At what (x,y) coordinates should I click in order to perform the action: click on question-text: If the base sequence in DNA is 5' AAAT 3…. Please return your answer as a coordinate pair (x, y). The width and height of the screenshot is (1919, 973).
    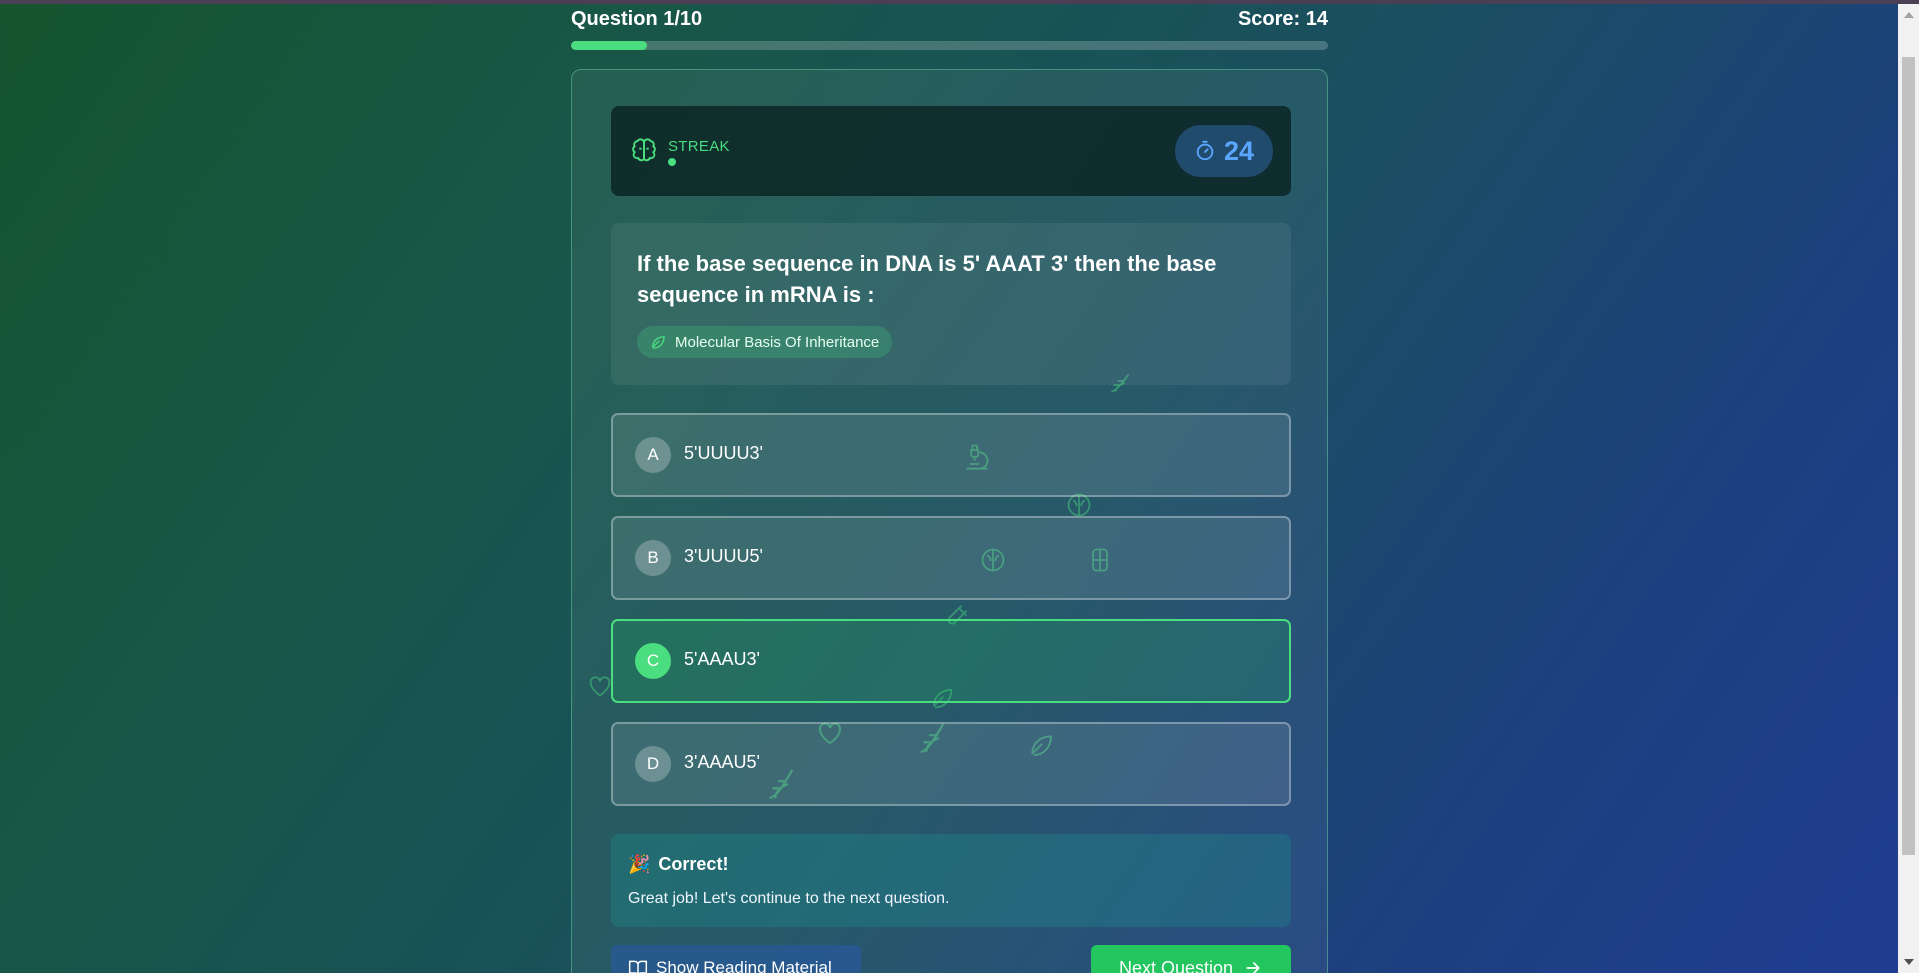
    Looking at the image, I should click on (927, 279).